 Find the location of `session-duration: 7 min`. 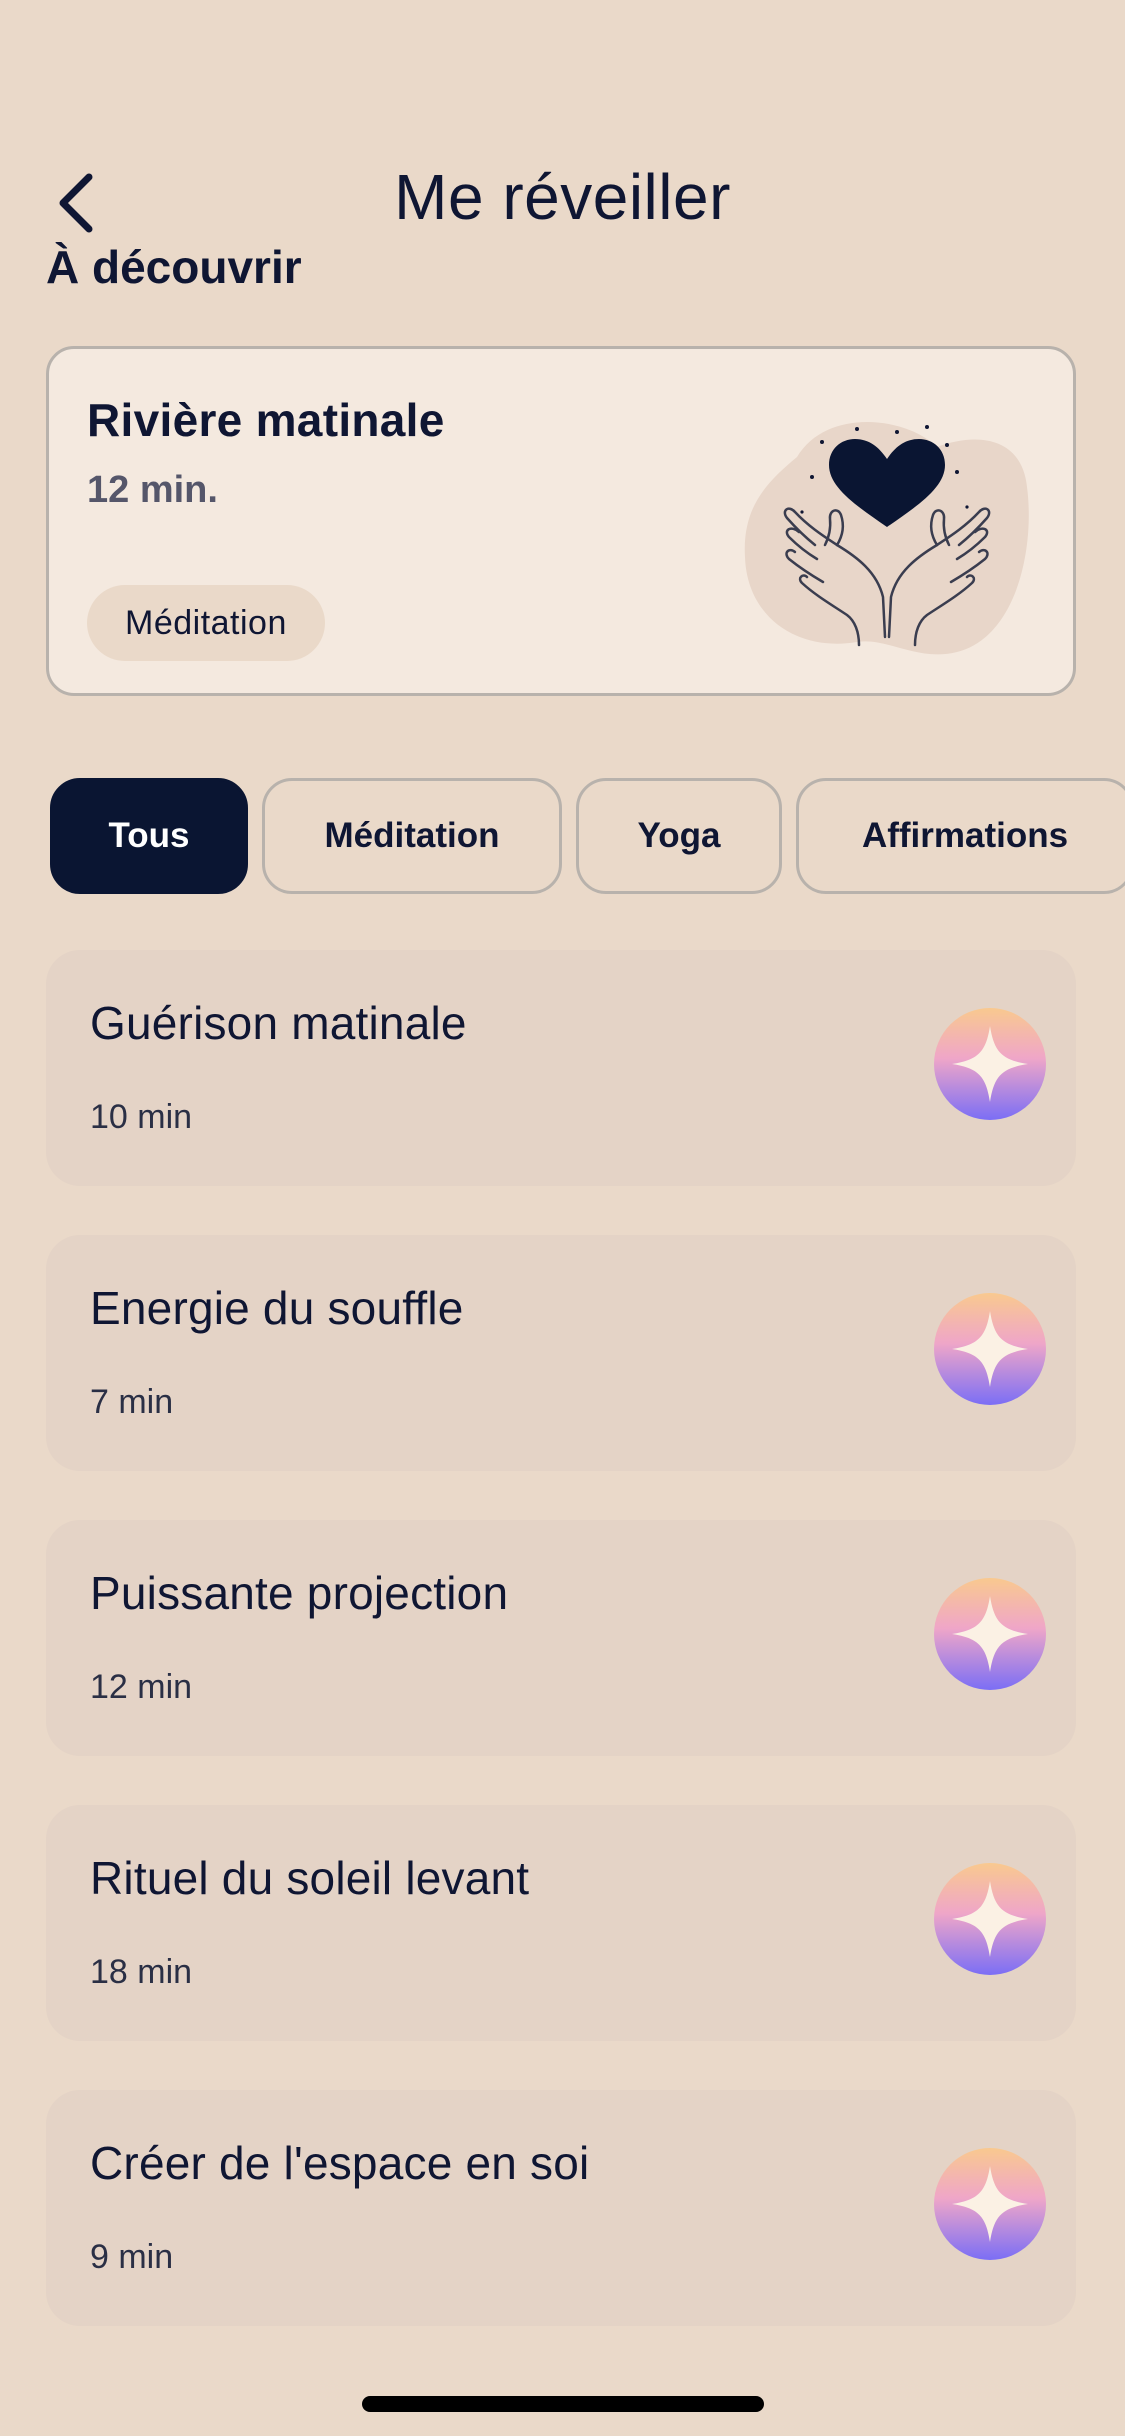

session-duration: 7 min is located at coordinates (132, 1402).